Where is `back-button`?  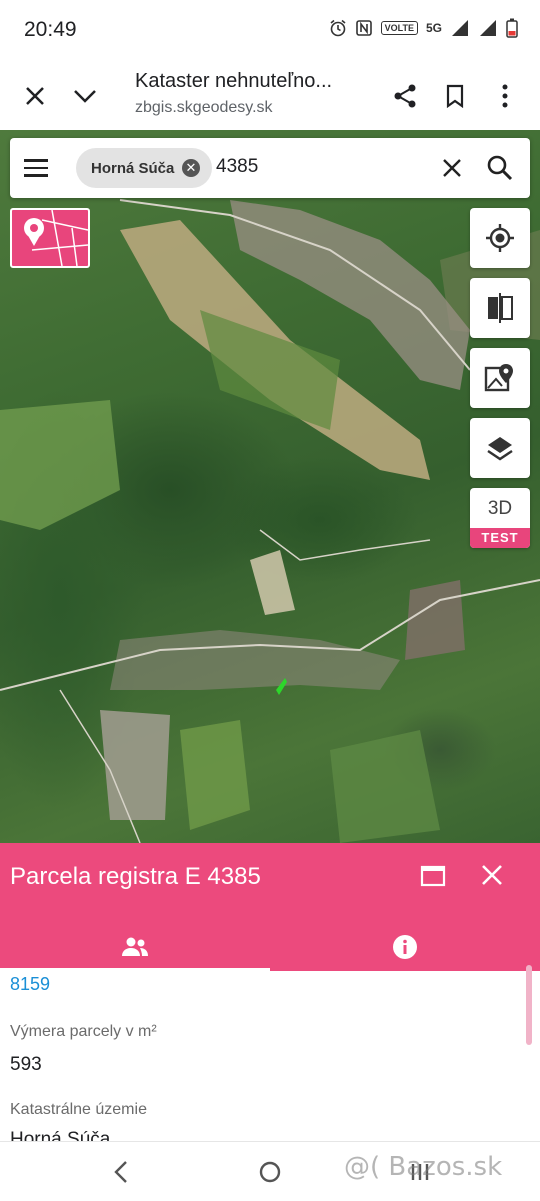 back-button is located at coordinates (122, 1172).